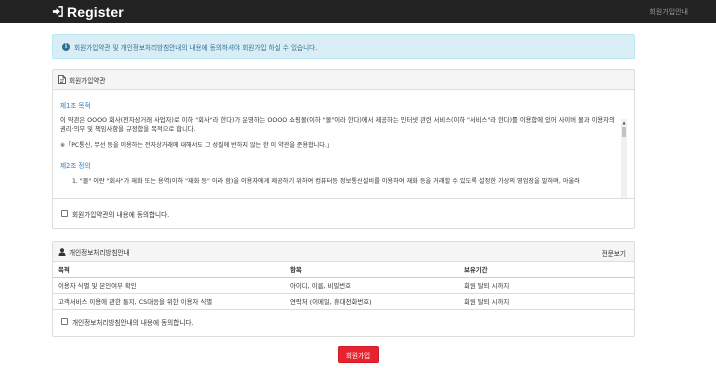 The image size is (716, 368). Describe the element at coordinates (372, 285) in the screenshot. I see `table-cell: 아이디, 이름, 비밀번호` at that location.